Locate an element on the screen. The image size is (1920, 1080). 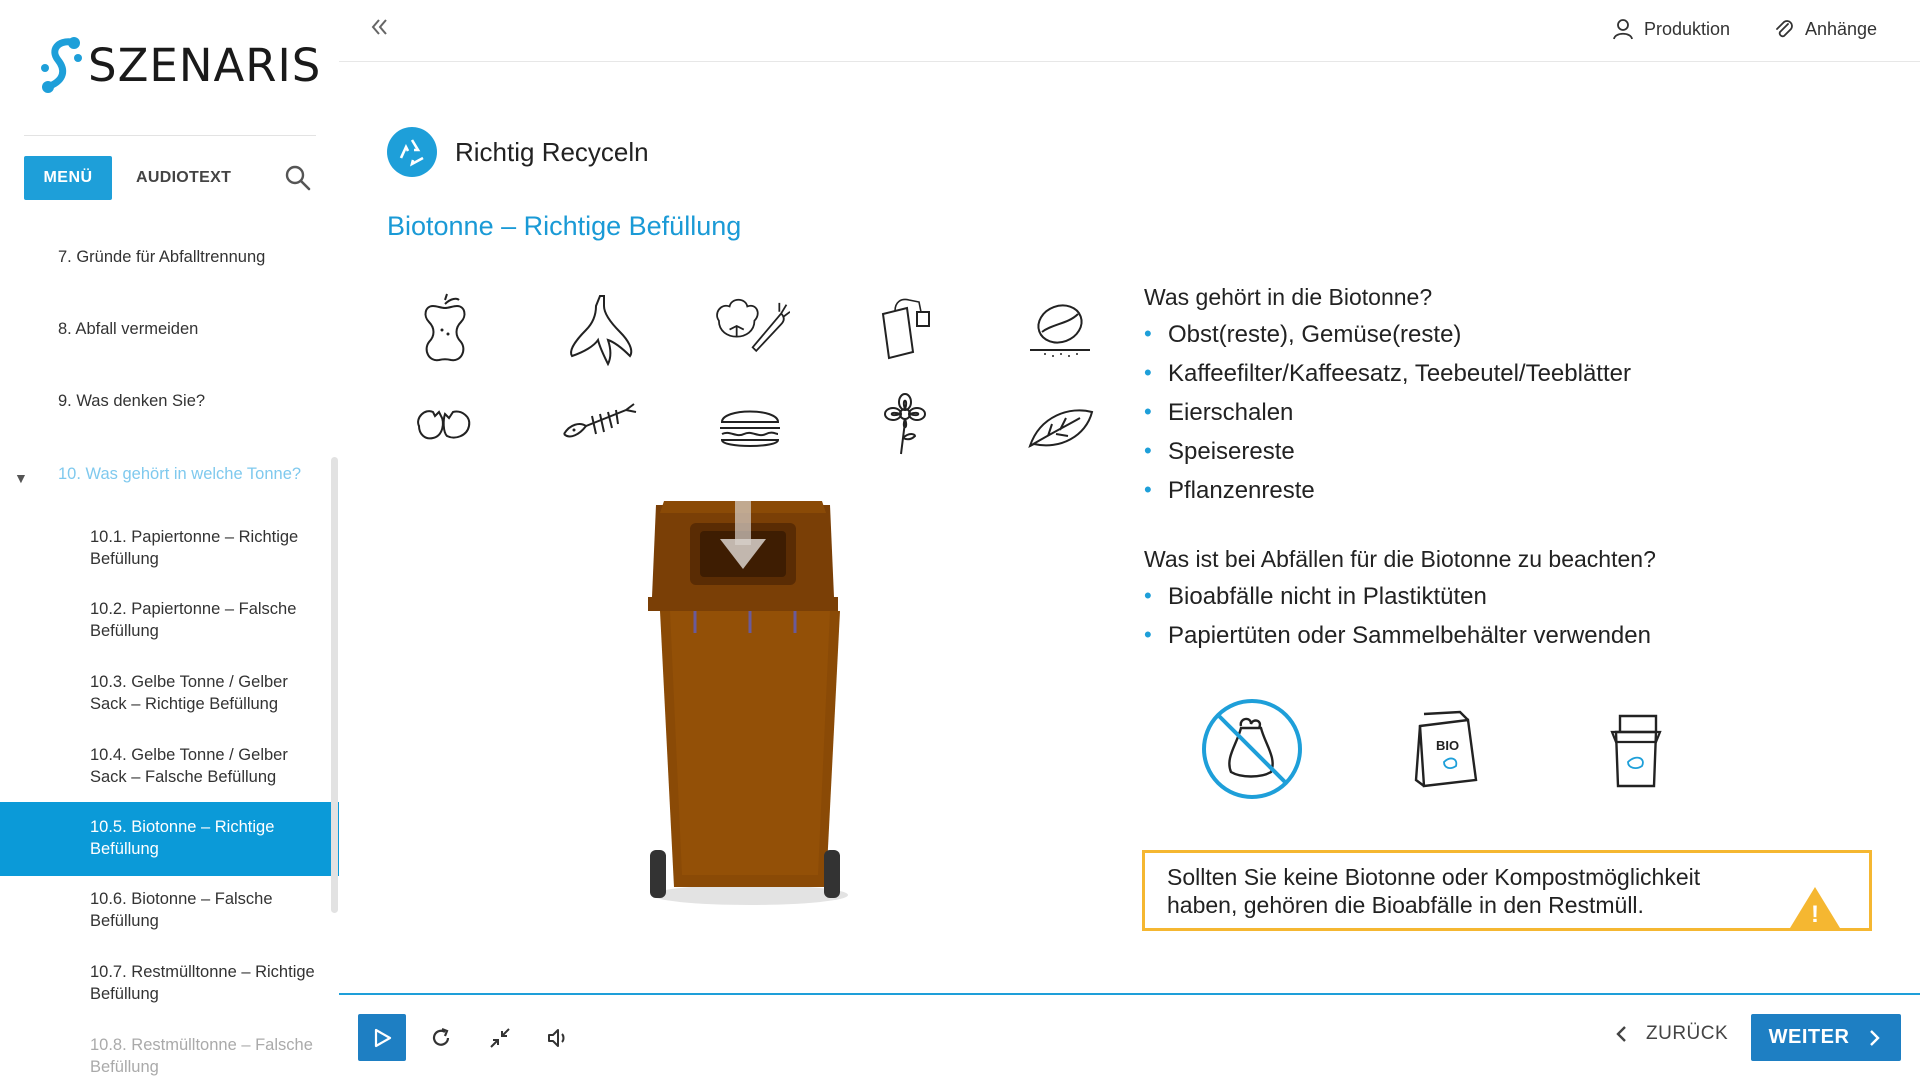
exit-fullscreen-icon is located at coordinates (500, 1038).